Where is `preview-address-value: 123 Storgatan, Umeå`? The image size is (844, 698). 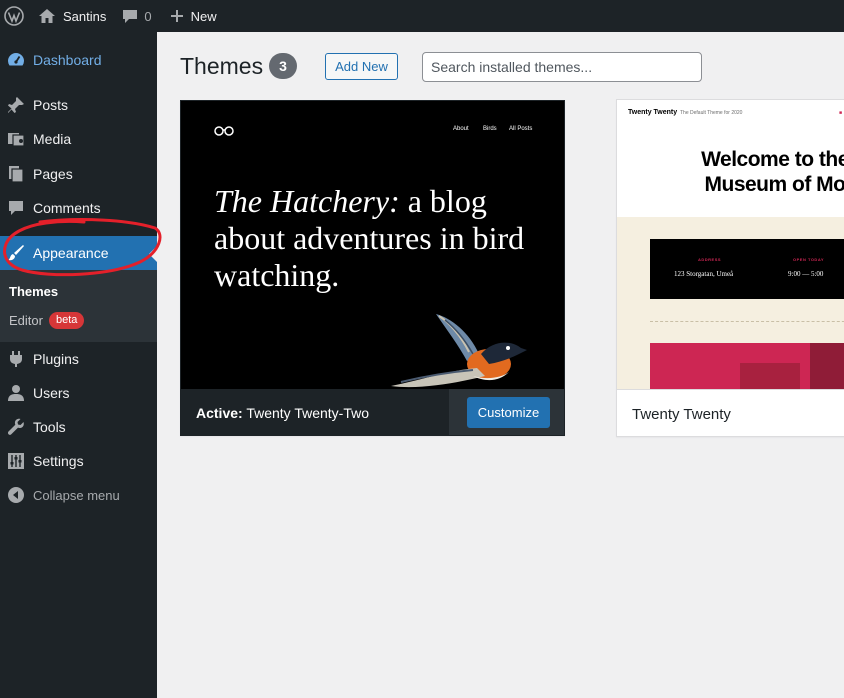 preview-address-value: 123 Storgatan, Umeå is located at coordinates (704, 274).